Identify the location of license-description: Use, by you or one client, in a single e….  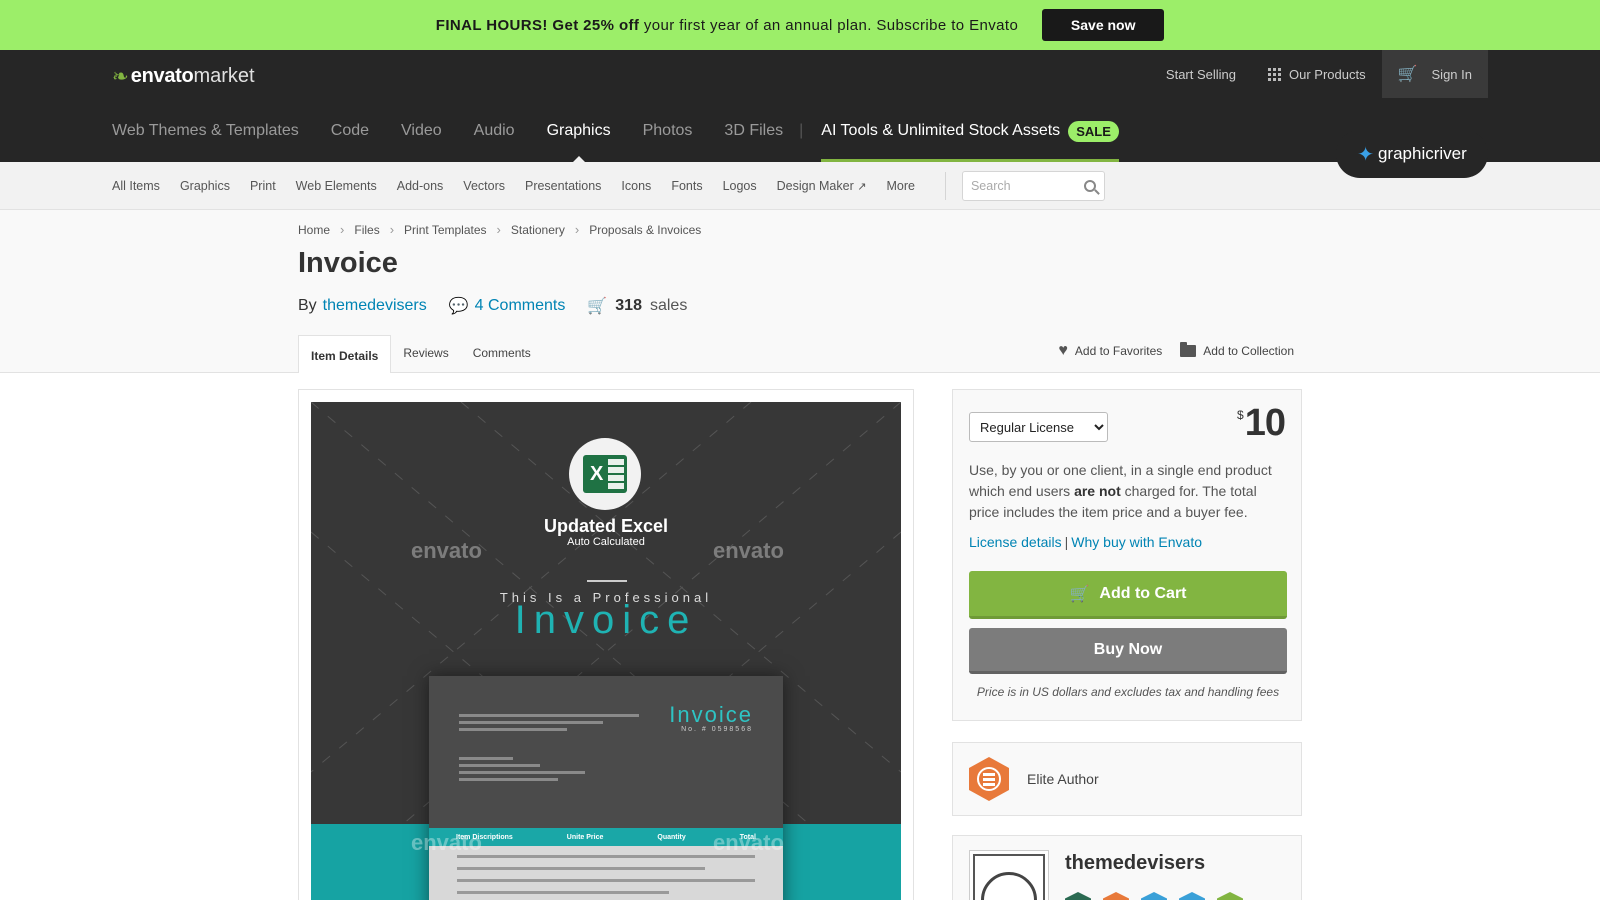
(1129, 491).